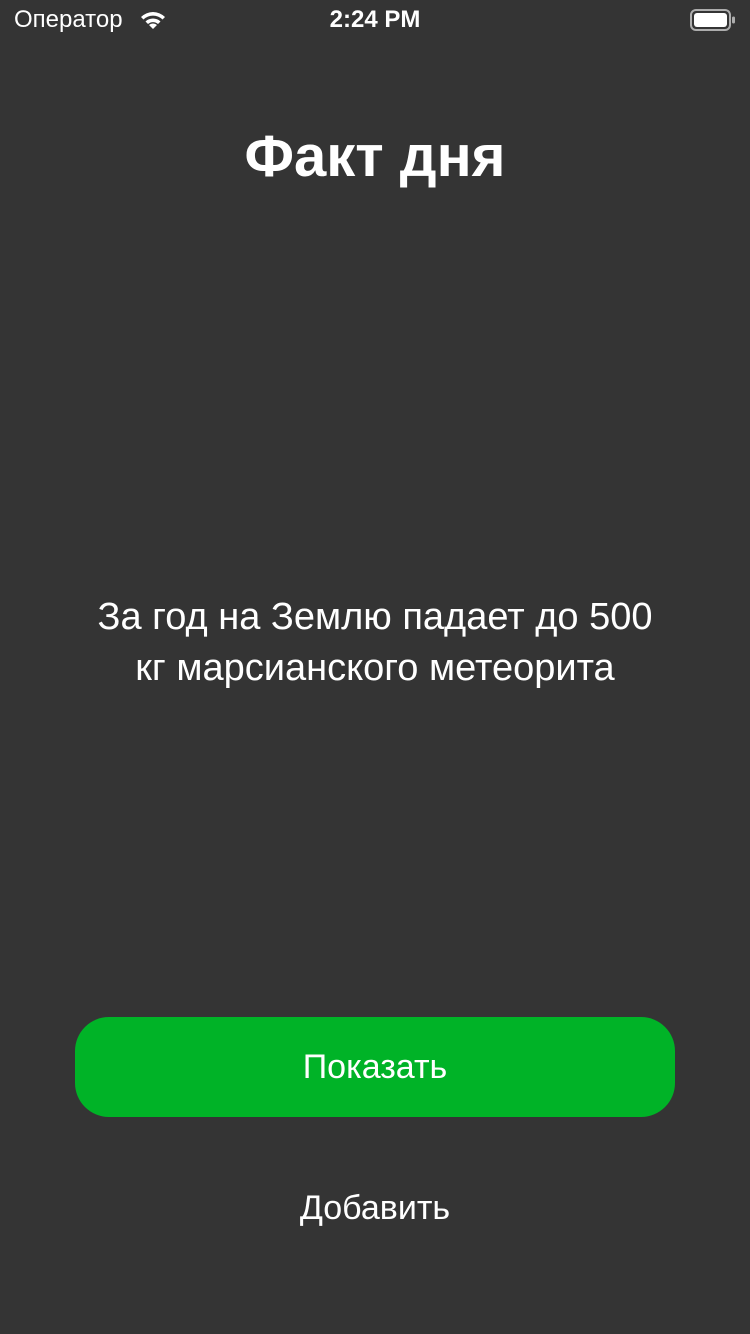 The height and width of the screenshot is (1334, 750). I want to click on show-button: Показать, so click(375, 1067).